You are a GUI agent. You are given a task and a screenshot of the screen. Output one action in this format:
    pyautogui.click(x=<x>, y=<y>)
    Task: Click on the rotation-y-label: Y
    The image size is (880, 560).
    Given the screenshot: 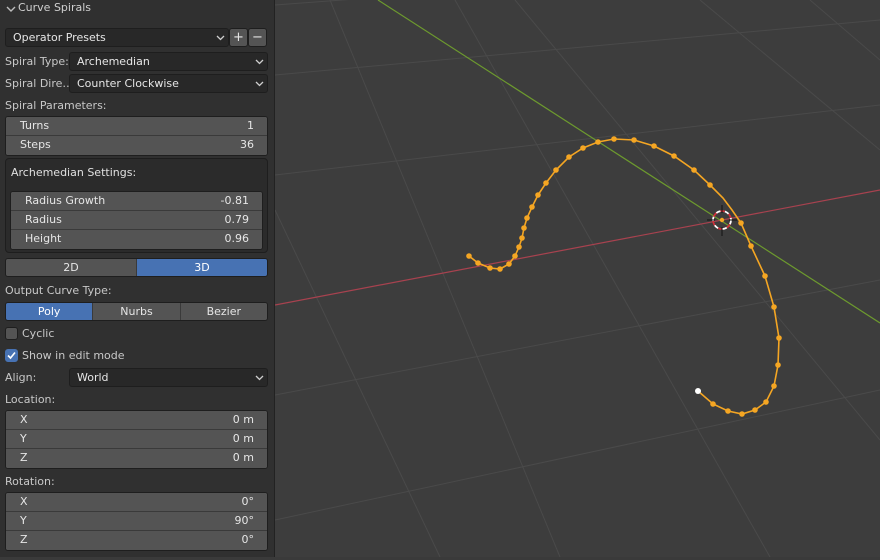 What is the action you would take?
    pyautogui.click(x=23, y=520)
    